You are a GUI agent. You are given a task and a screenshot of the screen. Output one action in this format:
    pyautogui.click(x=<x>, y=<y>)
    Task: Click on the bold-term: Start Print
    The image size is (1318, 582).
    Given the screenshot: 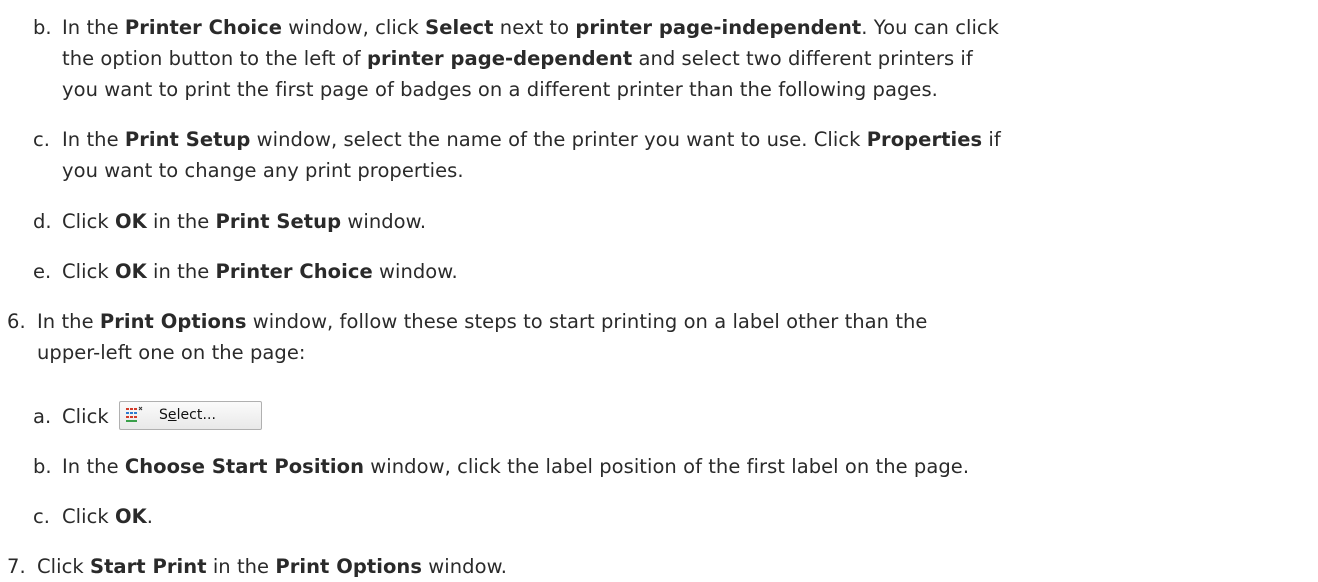 What is the action you would take?
    pyautogui.click(x=148, y=566)
    